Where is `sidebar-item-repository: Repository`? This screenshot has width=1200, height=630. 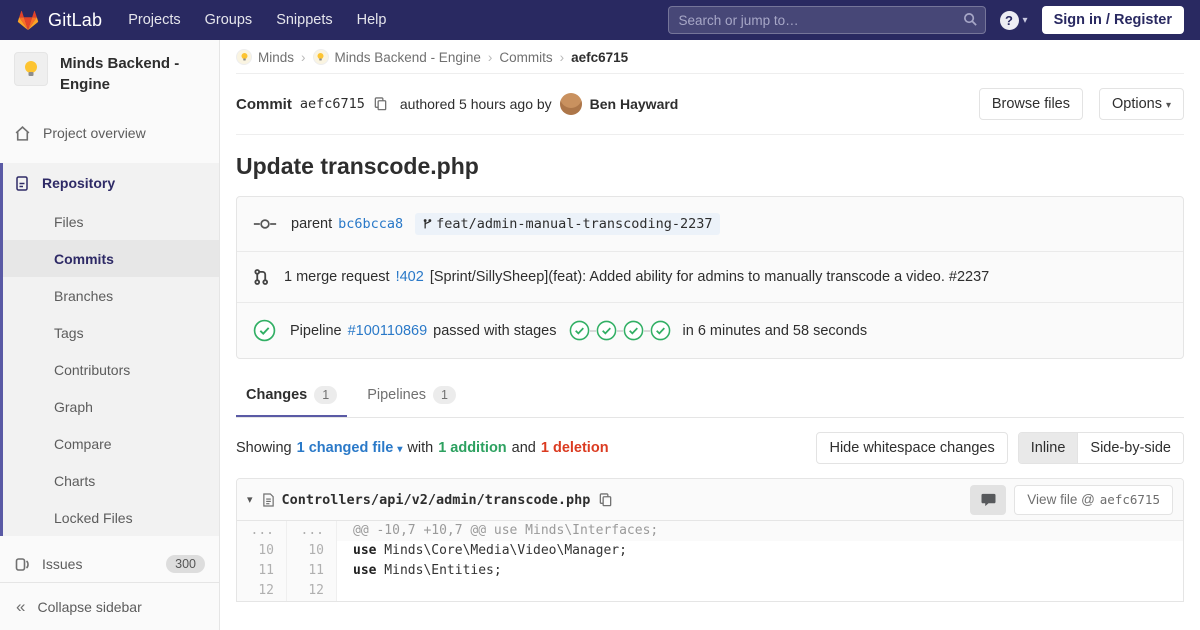
sidebar-item-repository: Repository is located at coordinates (111, 183).